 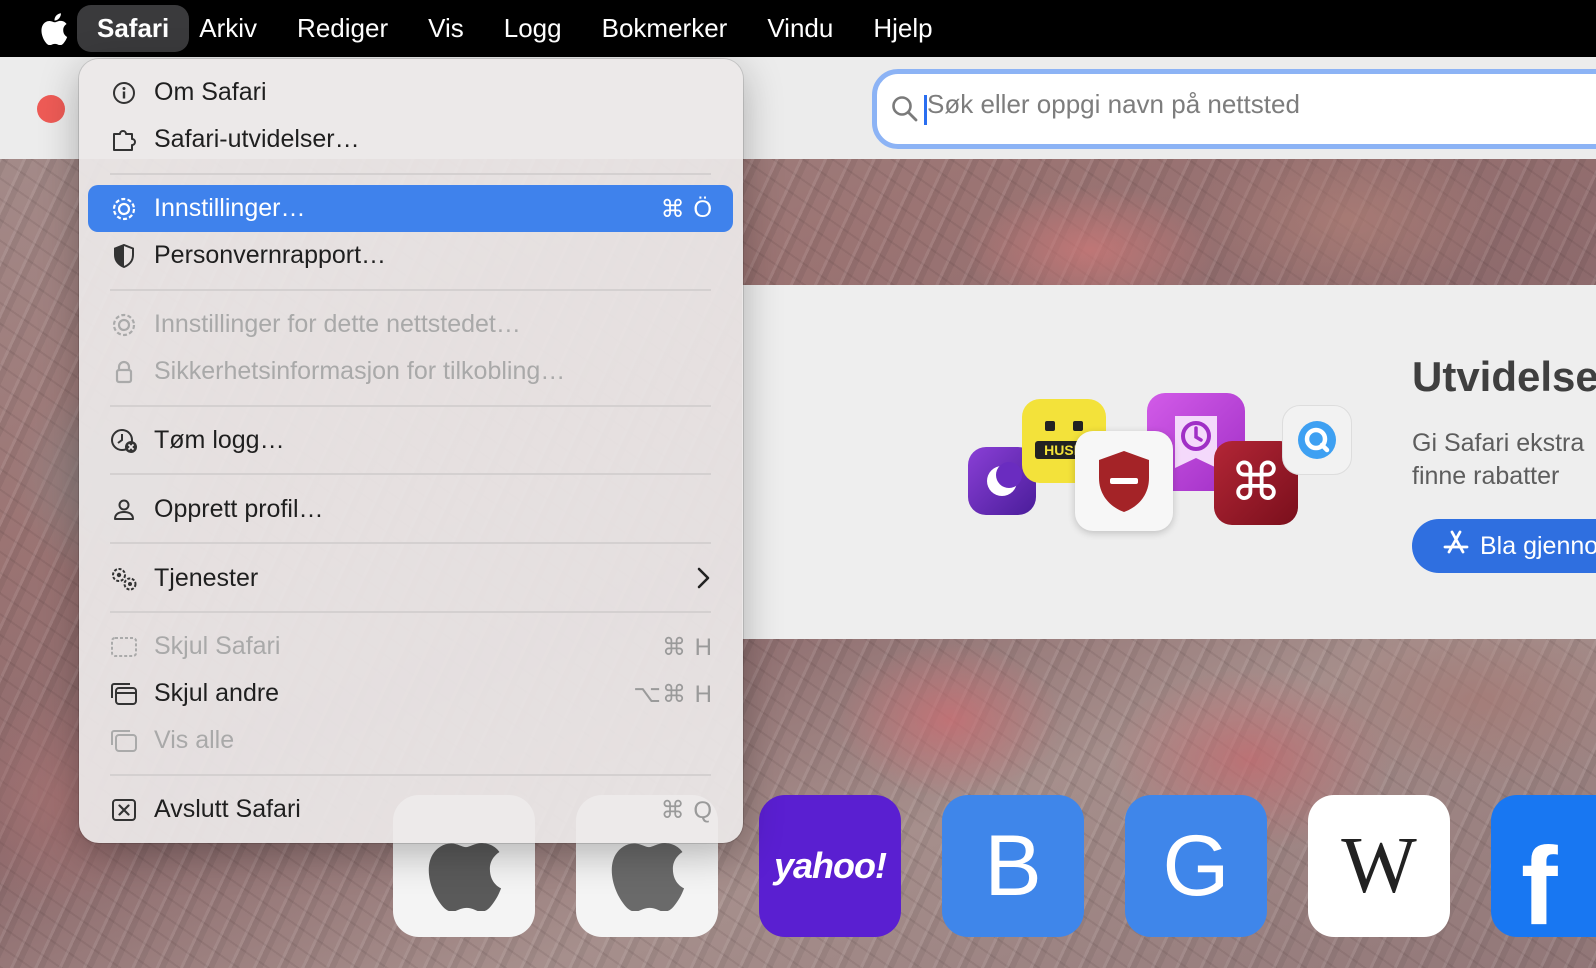 What do you see at coordinates (410, 578) in the screenshot?
I see `menu-item-services: Tjenester` at bounding box center [410, 578].